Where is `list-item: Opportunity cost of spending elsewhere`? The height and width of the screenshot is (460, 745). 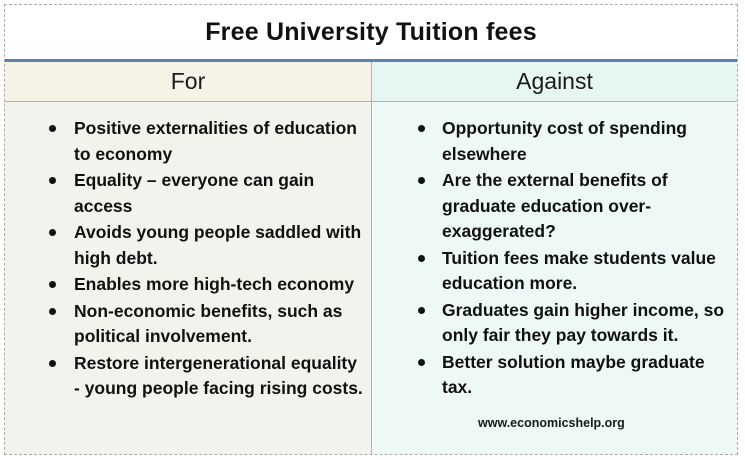
list-item: Opportunity cost of spending elsewhere is located at coordinates (550, 141).